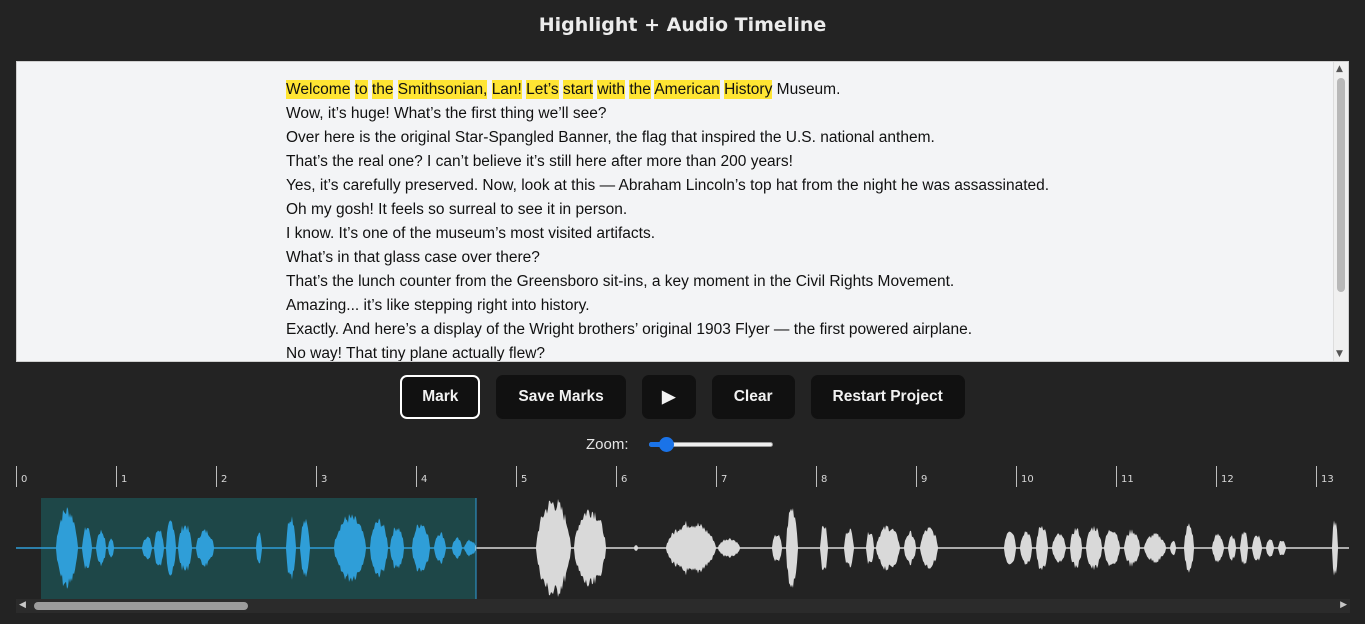 The height and width of the screenshot is (624, 1365). What do you see at coordinates (124, 479) in the screenshot?
I see `ruler-tick-label: 1` at bounding box center [124, 479].